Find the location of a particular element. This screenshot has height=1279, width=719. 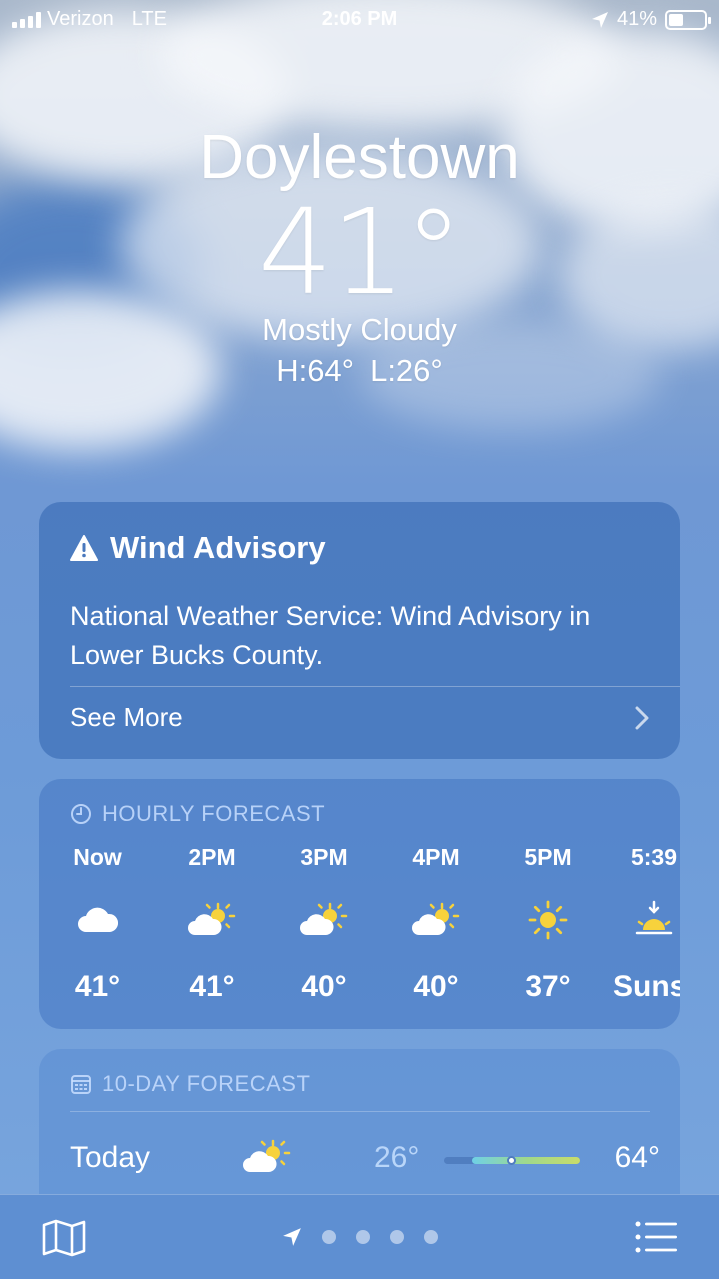

sun-icon is located at coordinates (548, 920).